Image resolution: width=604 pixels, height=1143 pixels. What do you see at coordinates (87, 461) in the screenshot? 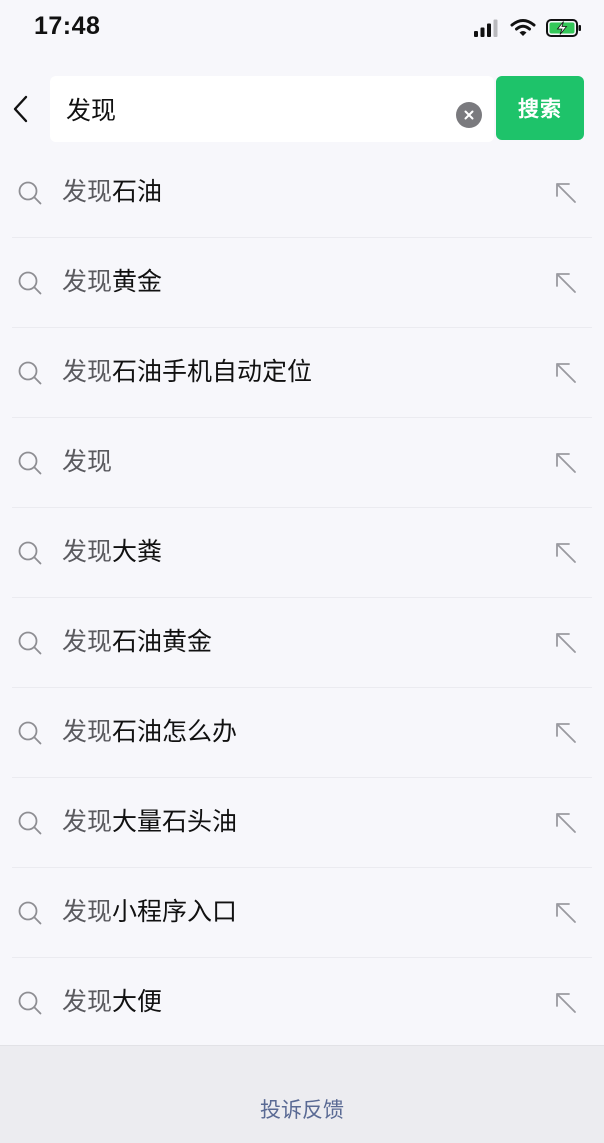
I see `suggestion-text: 发现` at bounding box center [87, 461].